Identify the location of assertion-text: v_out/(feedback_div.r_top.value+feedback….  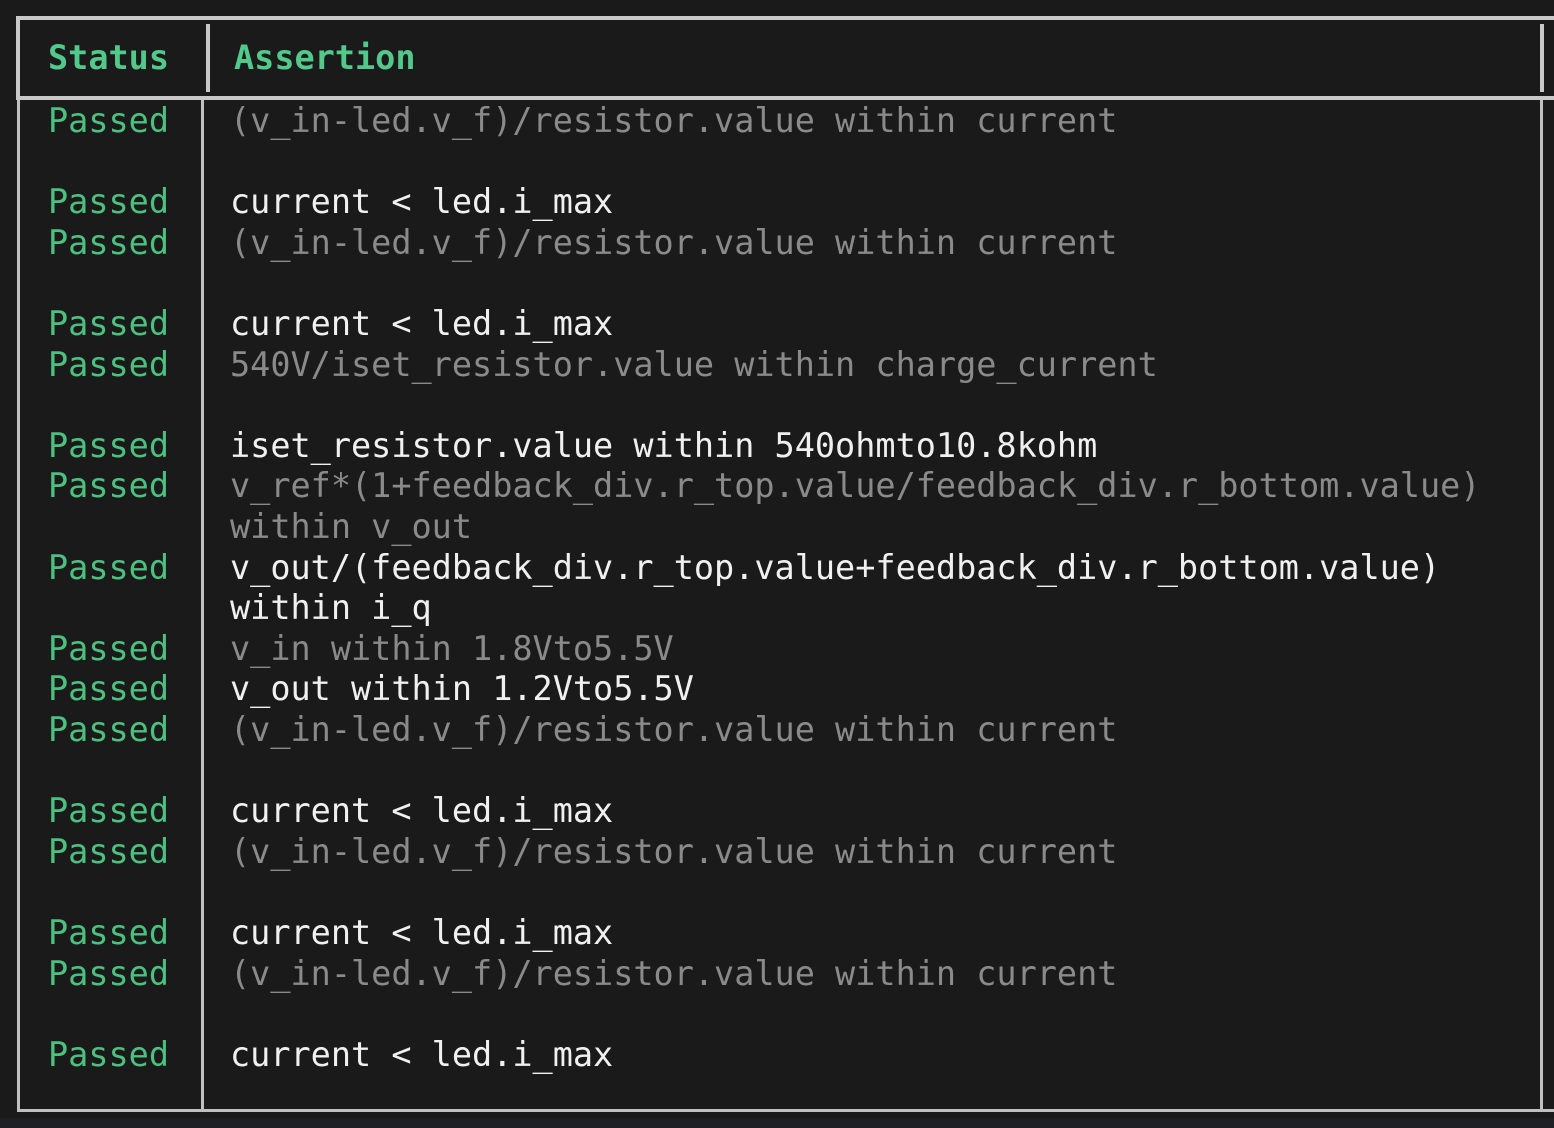
(835, 587).